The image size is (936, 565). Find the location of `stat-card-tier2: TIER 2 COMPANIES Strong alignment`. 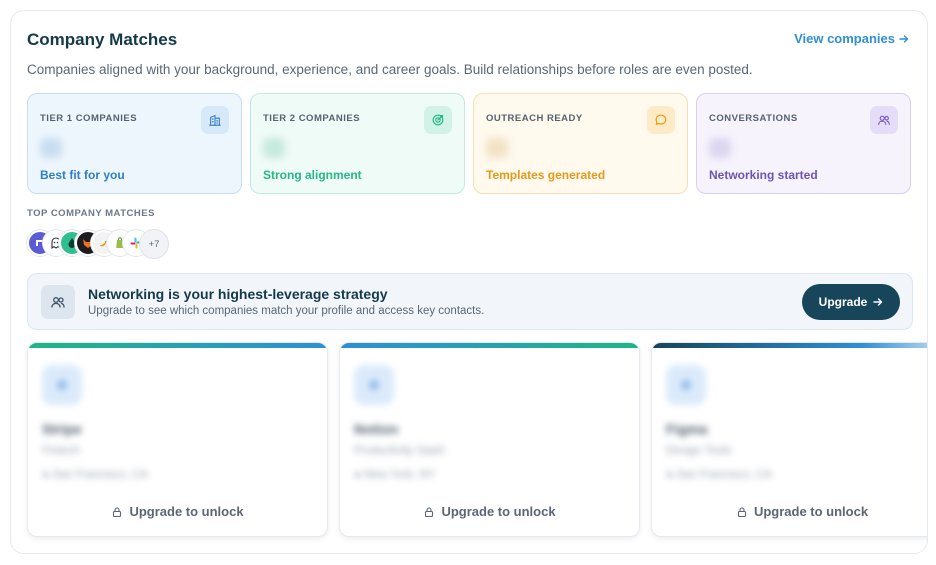

stat-card-tier2: TIER 2 COMPANIES Strong alignment is located at coordinates (357, 143).